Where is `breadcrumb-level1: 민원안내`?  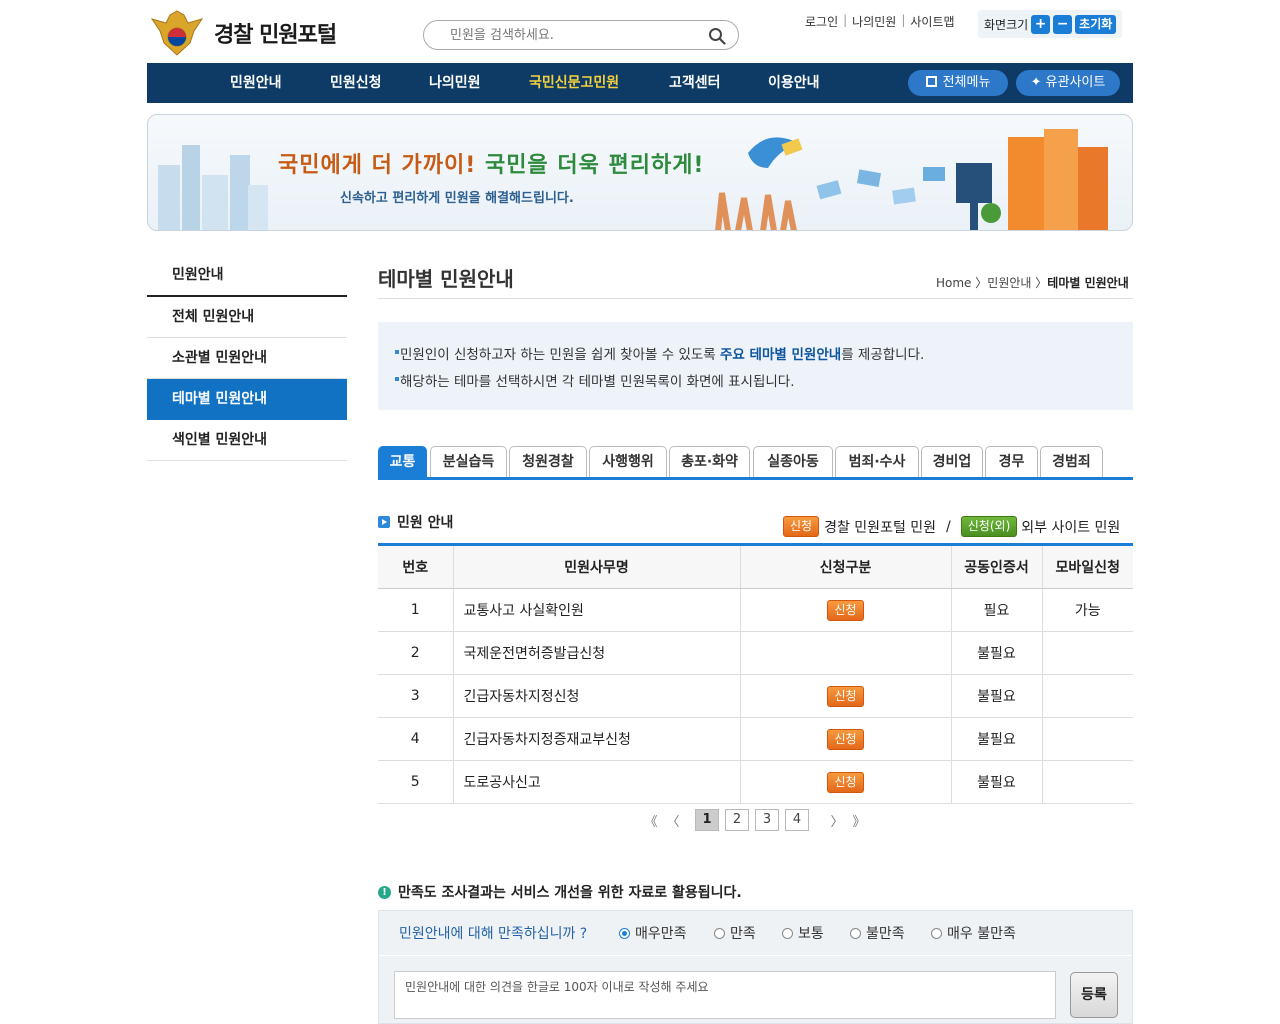
breadcrumb-level1: 민원안내 is located at coordinates (1009, 283).